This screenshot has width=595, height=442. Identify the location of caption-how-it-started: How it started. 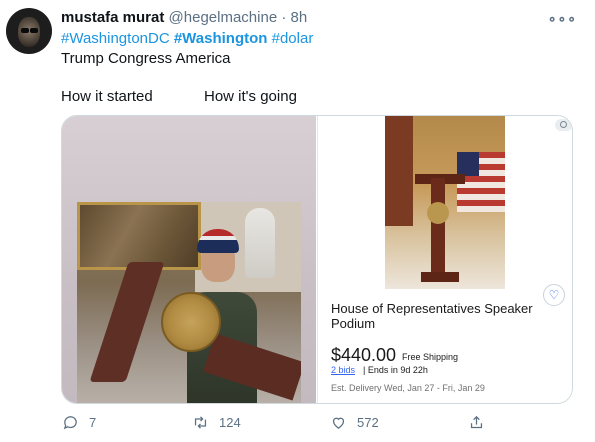
(107, 96).